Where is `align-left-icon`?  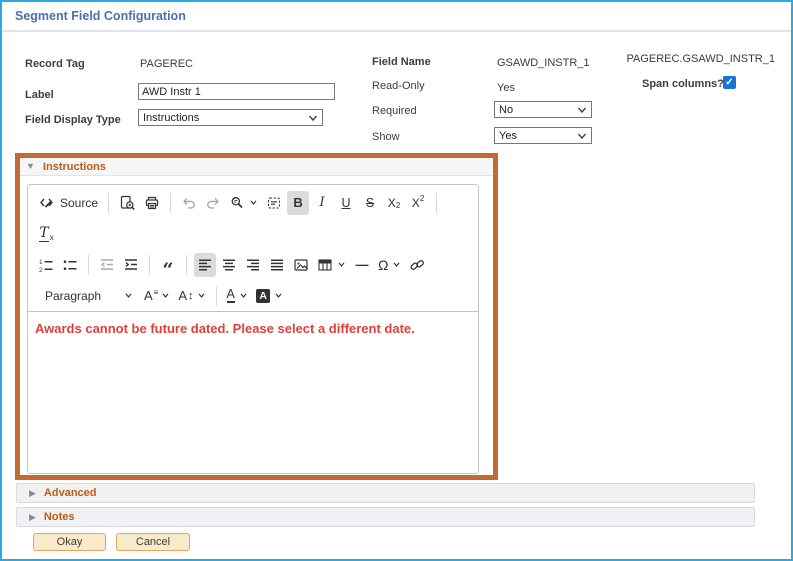 align-left-icon is located at coordinates (205, 265).